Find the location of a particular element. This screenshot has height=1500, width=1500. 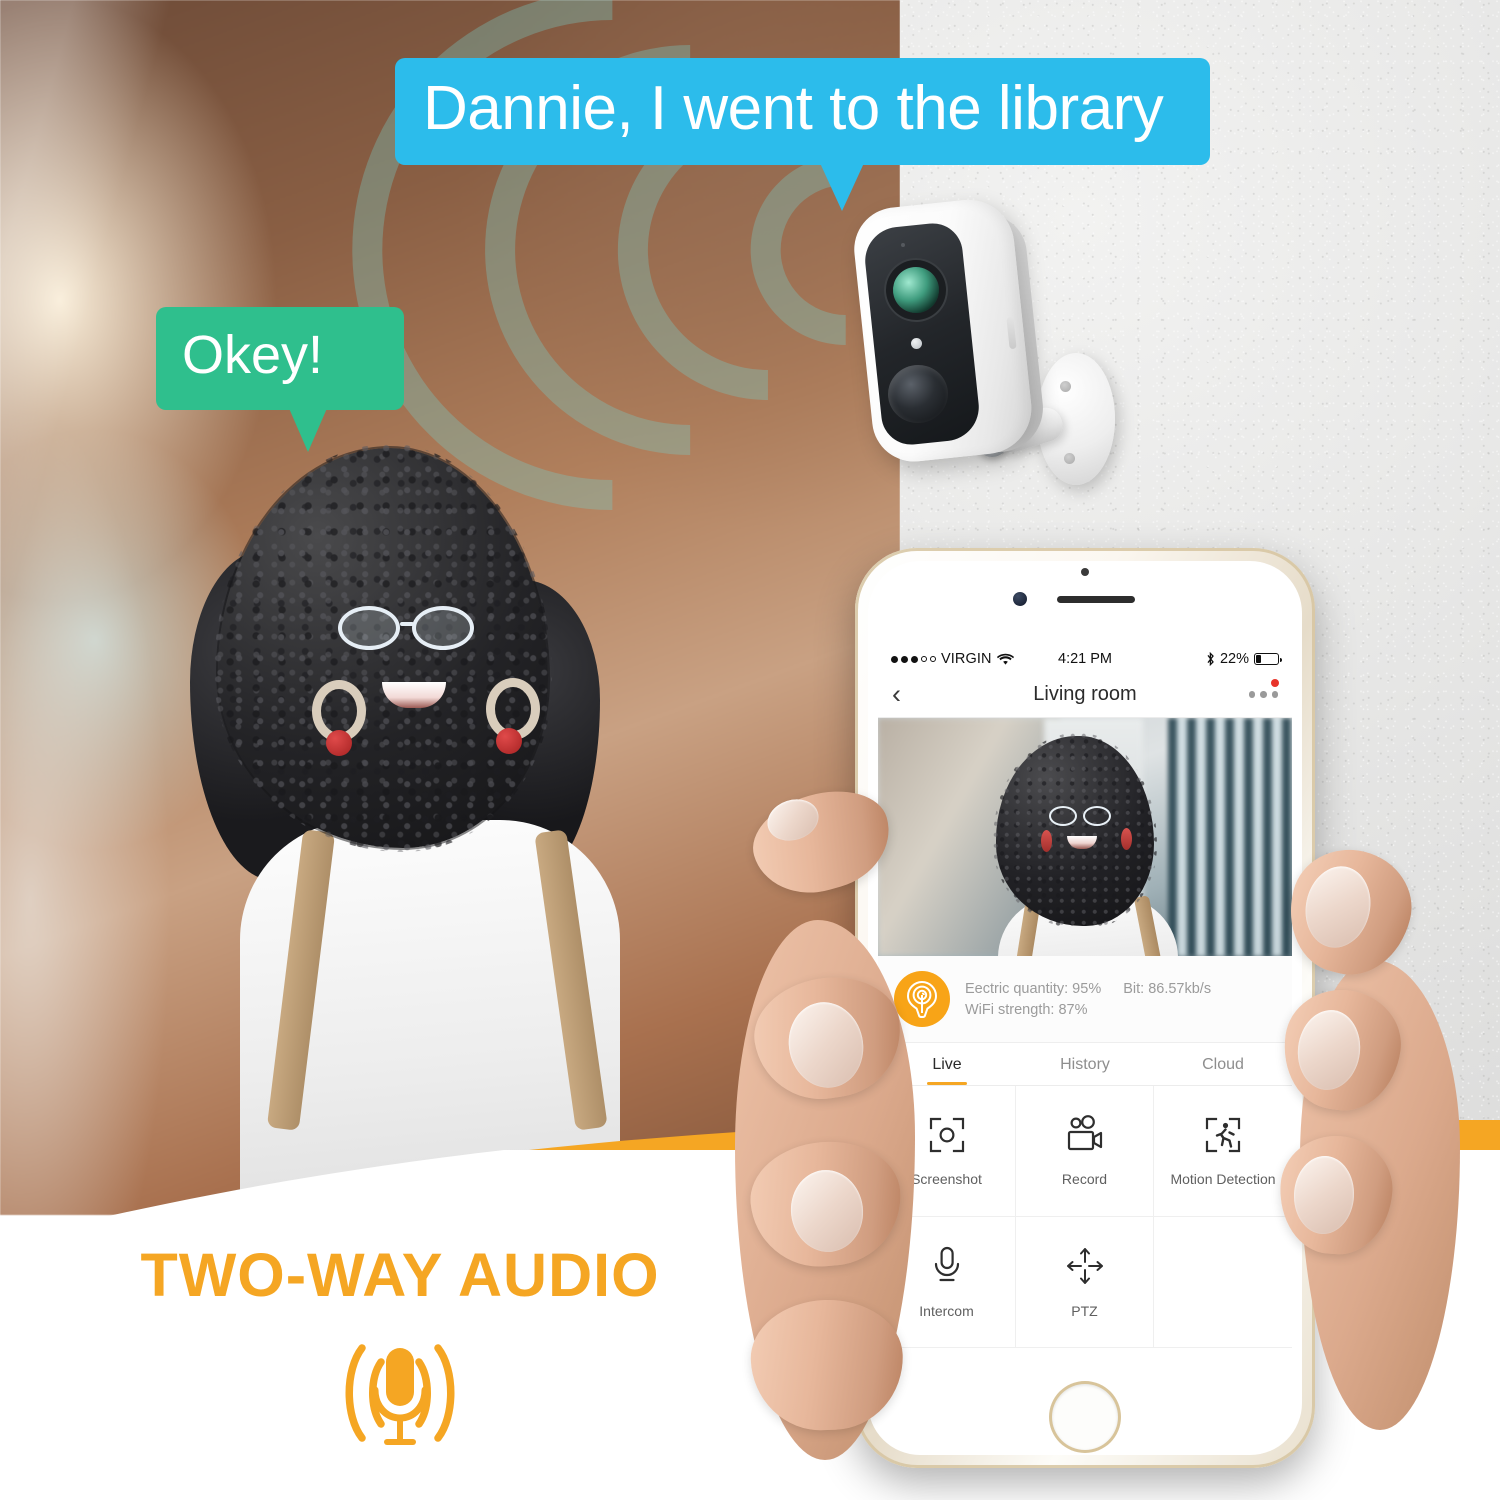

cellular-signal-icon is located at coordinates (913, 659).